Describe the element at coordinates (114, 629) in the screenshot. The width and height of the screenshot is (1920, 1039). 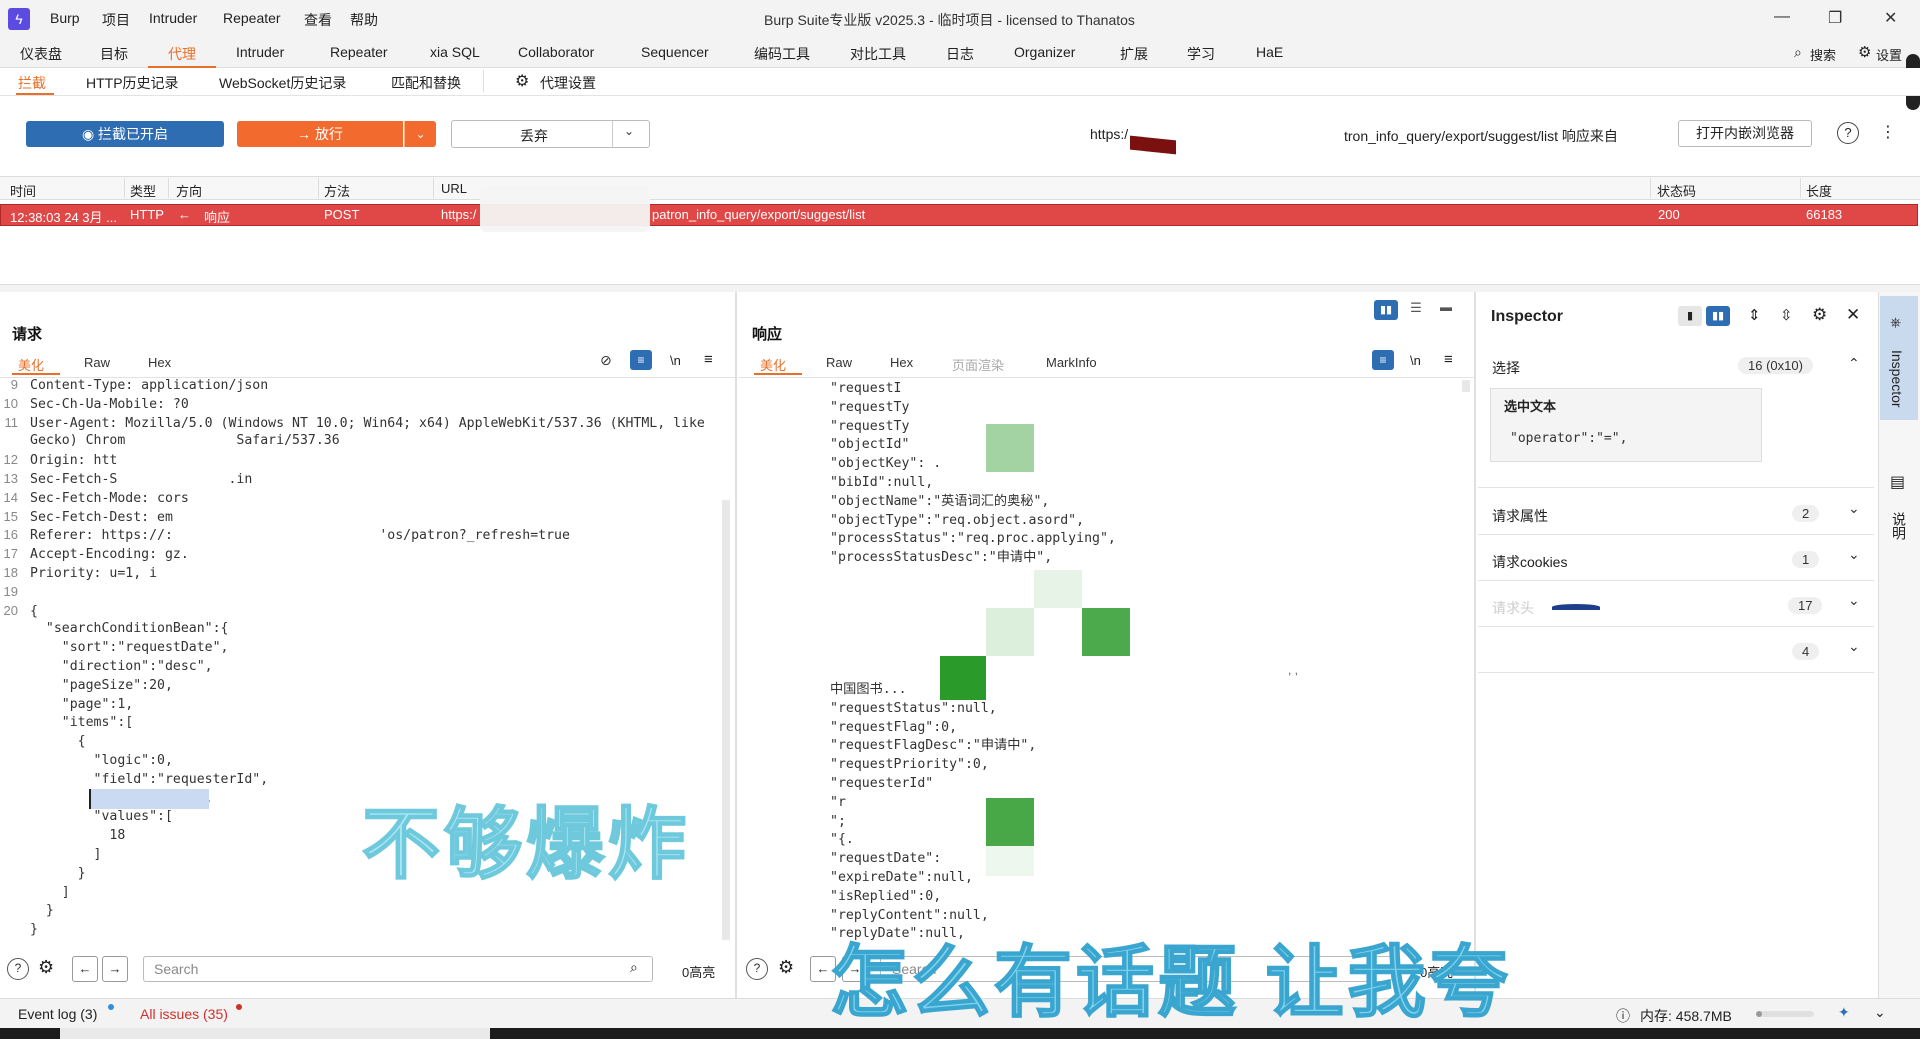
I see `code-line: "searchConditionBean":{` at that location.